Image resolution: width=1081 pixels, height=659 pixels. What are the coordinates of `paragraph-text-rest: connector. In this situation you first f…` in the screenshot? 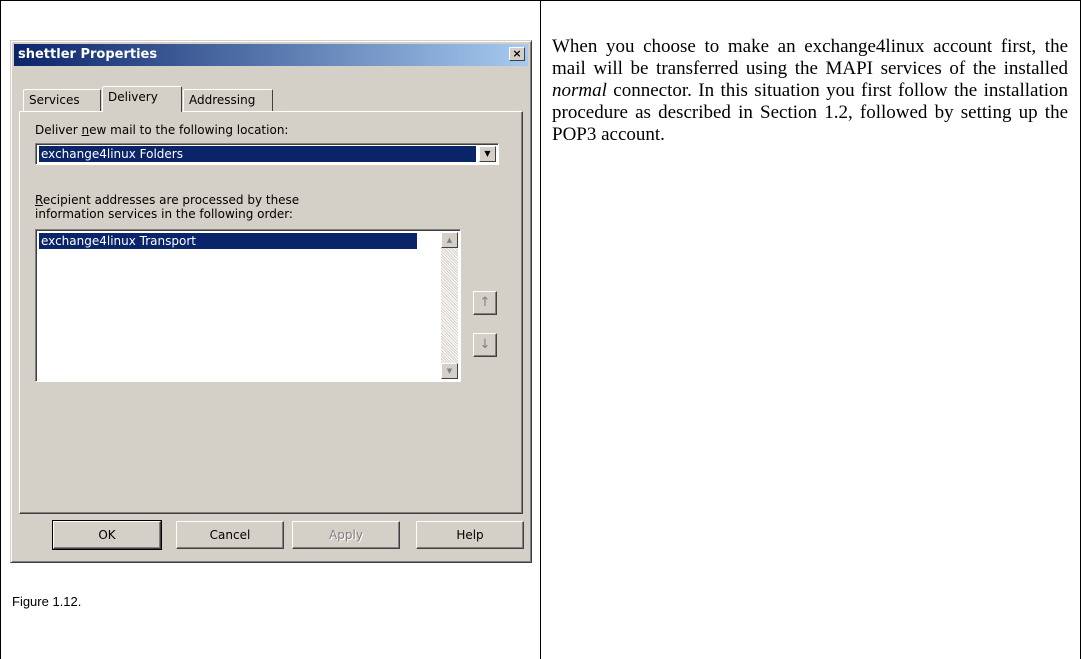 It's located at (810, 112).